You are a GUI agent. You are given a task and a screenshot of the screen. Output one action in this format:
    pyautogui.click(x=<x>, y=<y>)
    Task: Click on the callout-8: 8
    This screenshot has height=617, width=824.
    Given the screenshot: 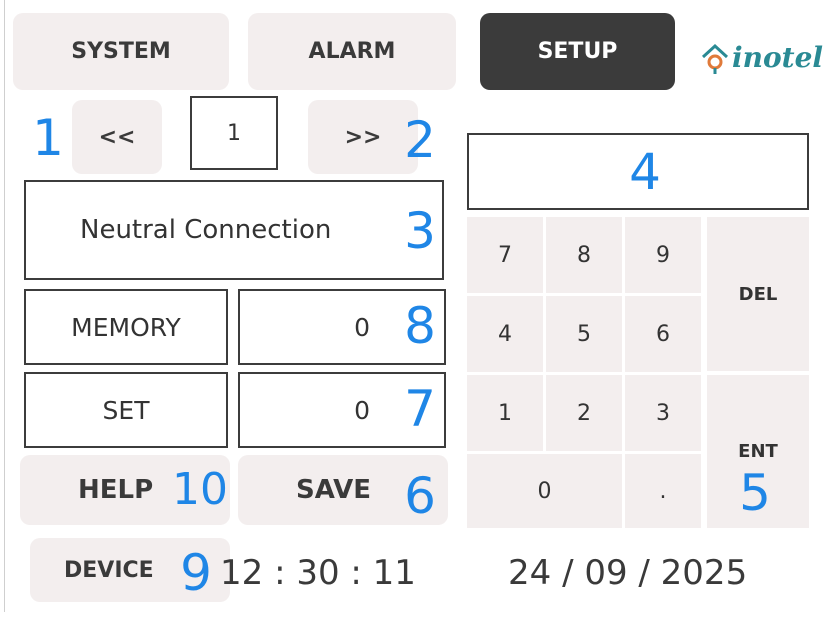 What is the action you would take?
    pyautogui.click(x=420, y=326)
    